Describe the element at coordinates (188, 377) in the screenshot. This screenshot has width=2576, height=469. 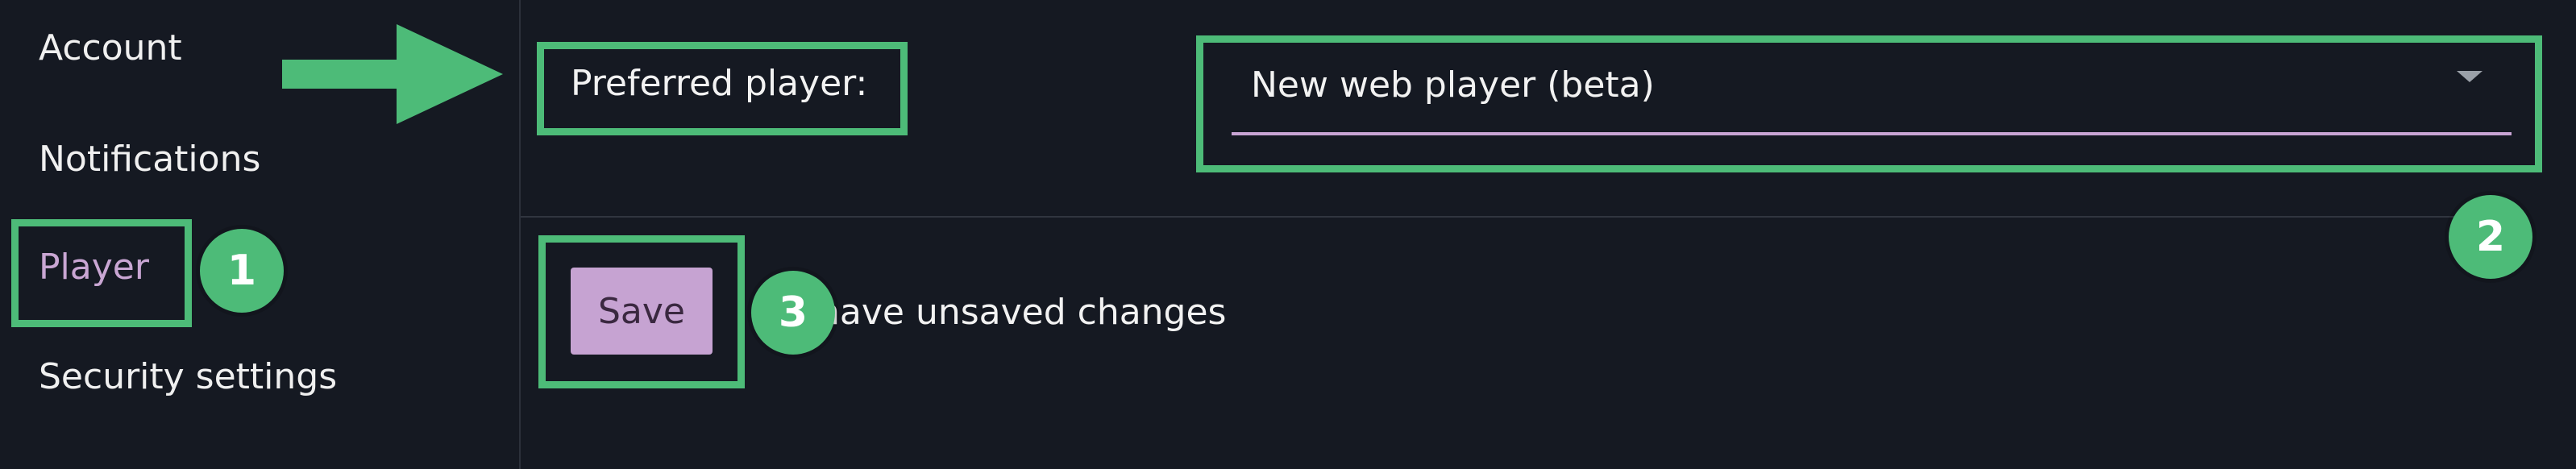
I see `sidebar-item-security-settings: Security settings` at that location.